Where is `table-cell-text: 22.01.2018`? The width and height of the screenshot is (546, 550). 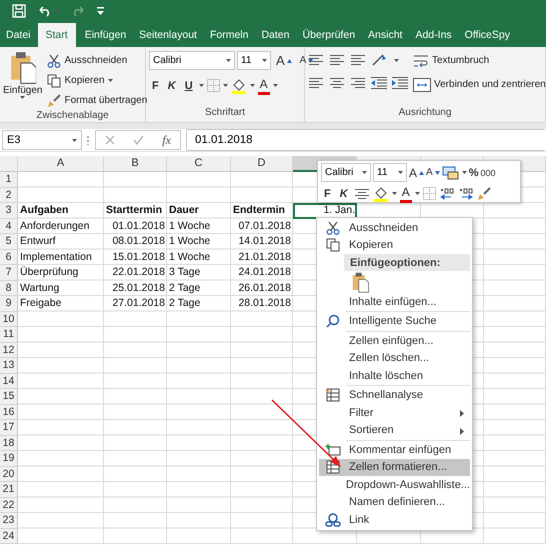 table-cell-text: 22.01.2018 is located at coordinates (138, 272).